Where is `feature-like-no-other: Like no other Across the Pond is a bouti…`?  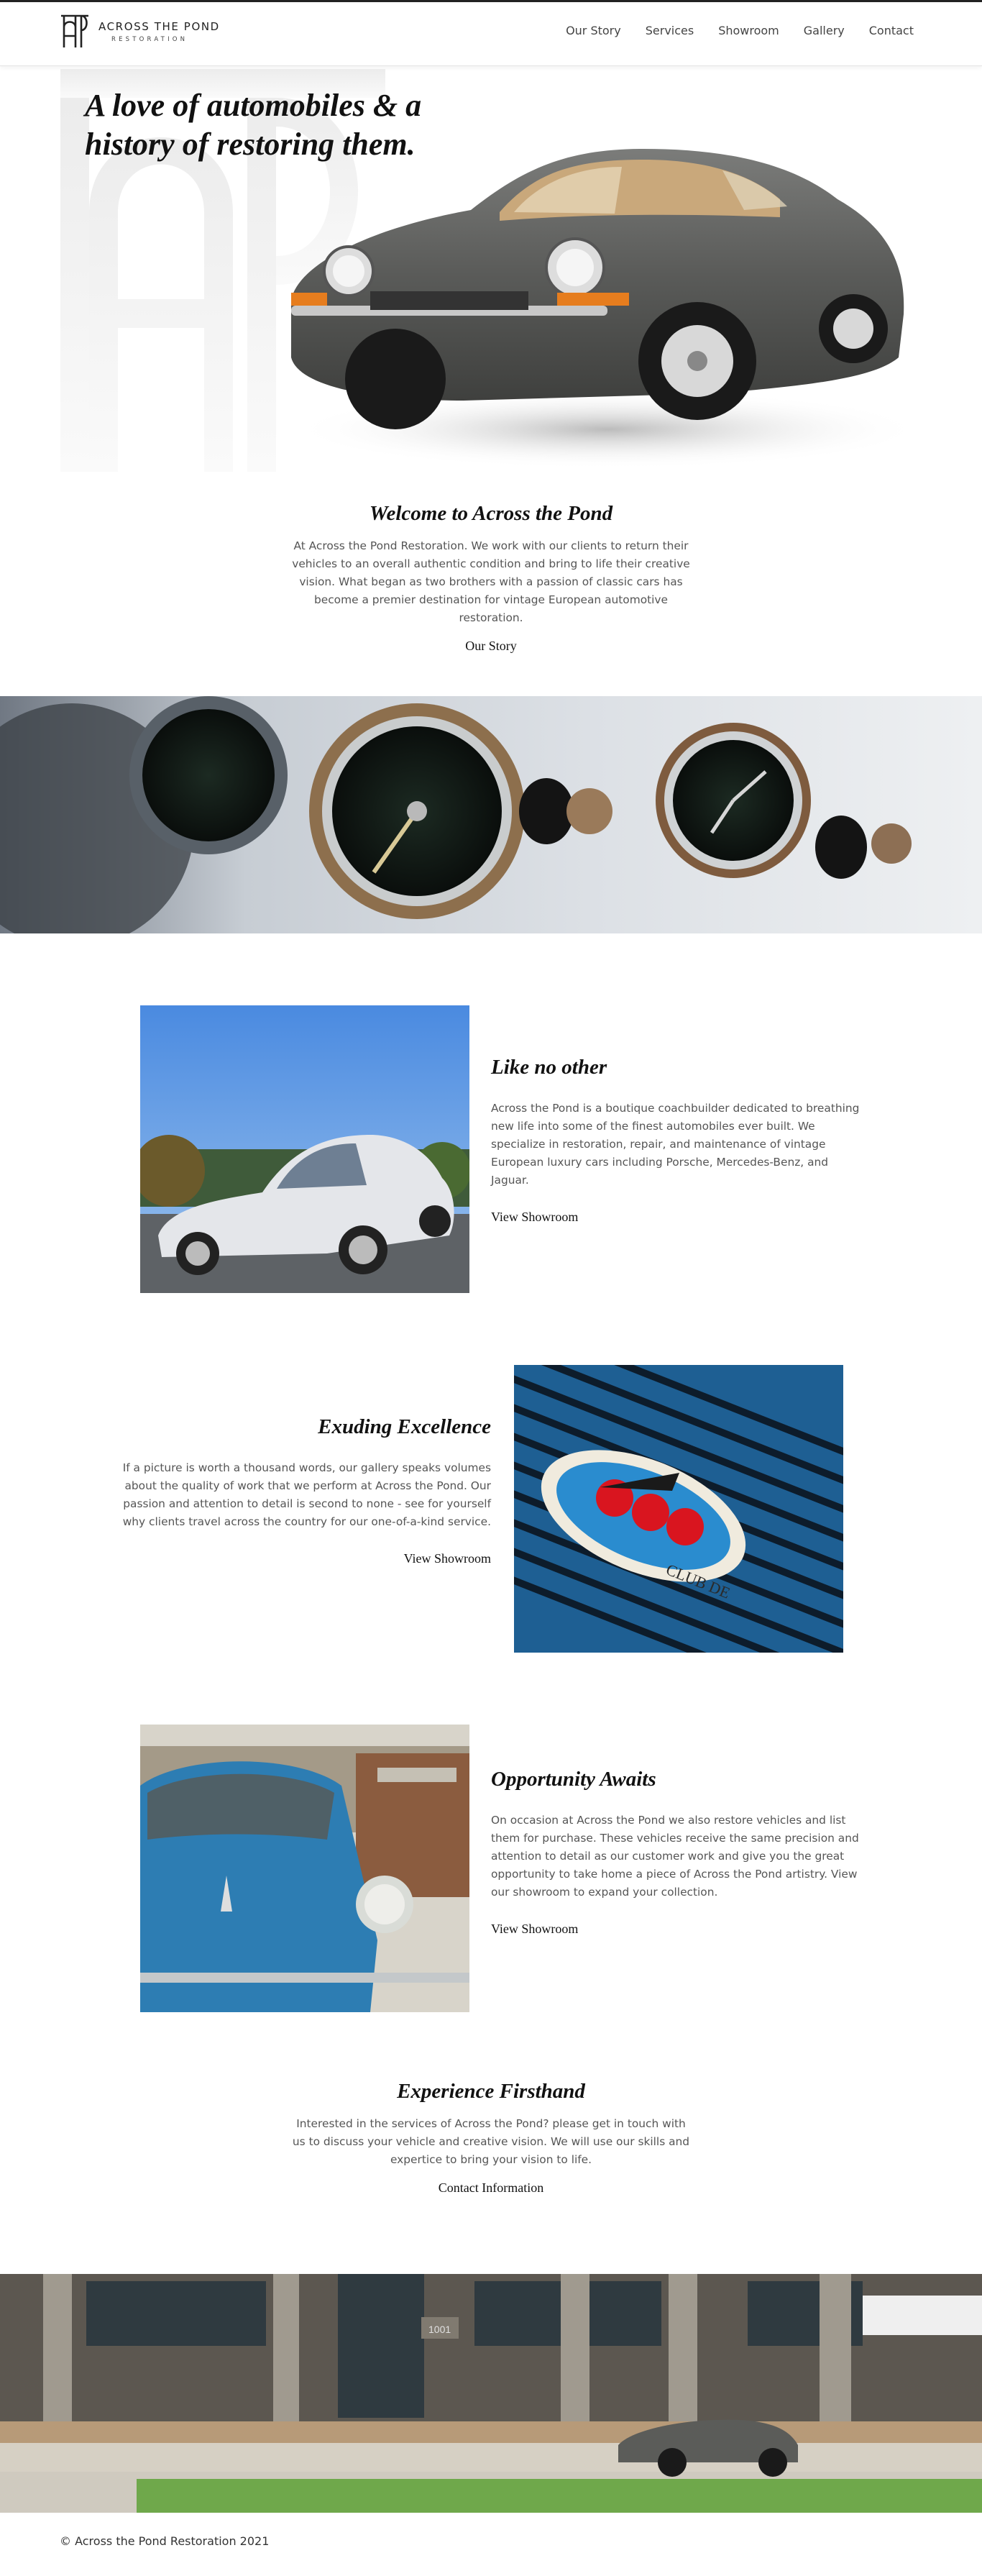
feature-like-no-other: Like no other Across the Pond is a bouti… is located at coordinates (678, 1140).